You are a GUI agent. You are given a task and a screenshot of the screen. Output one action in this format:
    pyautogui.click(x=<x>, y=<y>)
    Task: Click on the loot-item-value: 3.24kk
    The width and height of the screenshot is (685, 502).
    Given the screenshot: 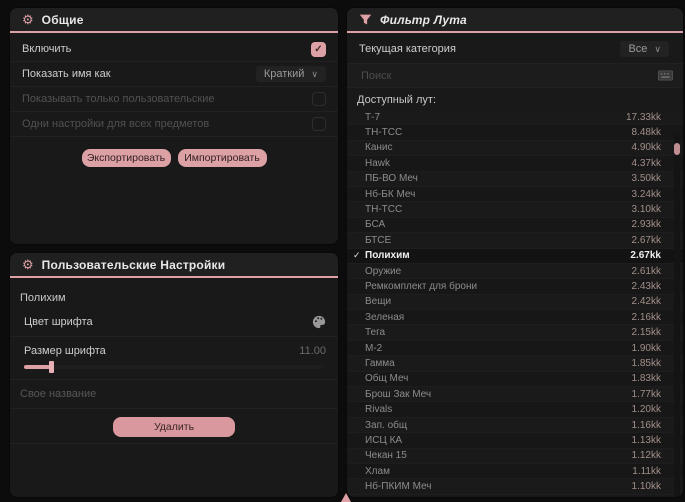 What is the action you would take?
    pyautogui.click(x=646, y=194)
    